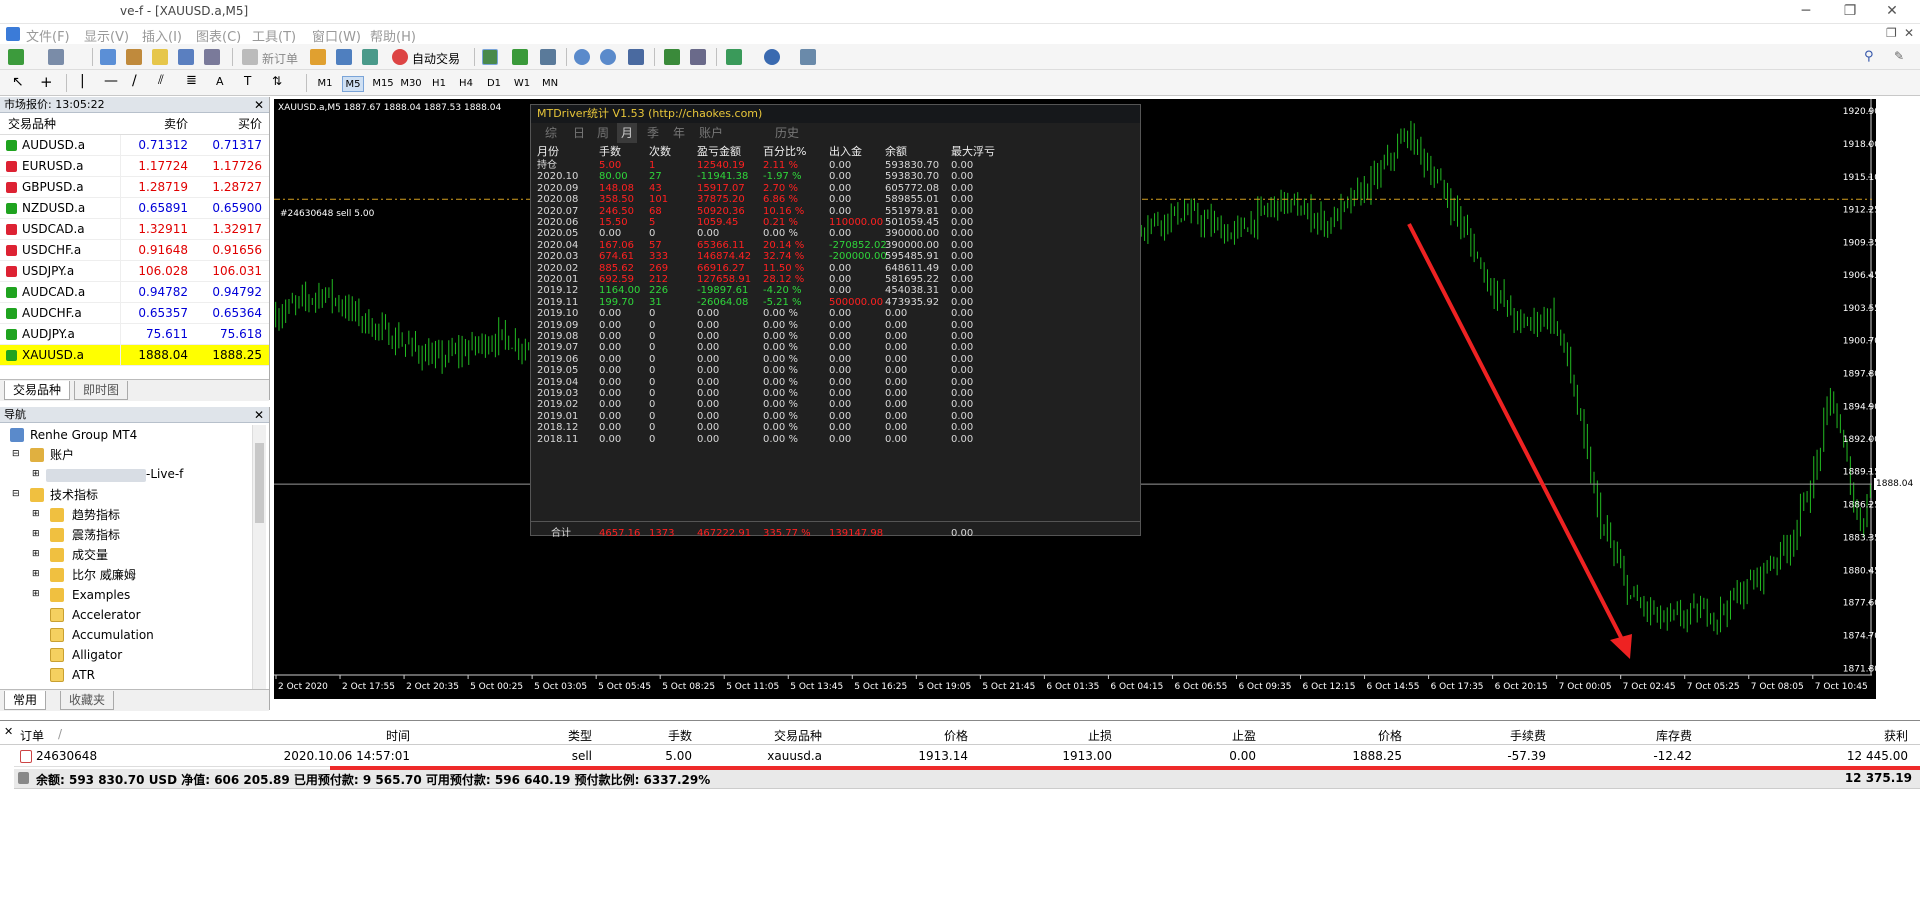  I want to click on new-chart-icon, so click(16, 57).